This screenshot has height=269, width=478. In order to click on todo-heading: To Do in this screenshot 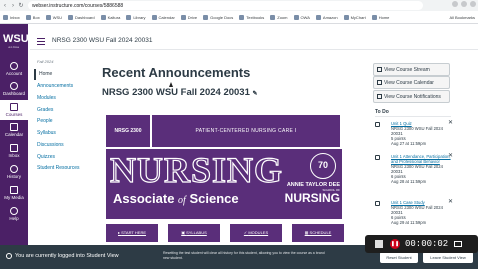, I will do `click(382, 112)`.